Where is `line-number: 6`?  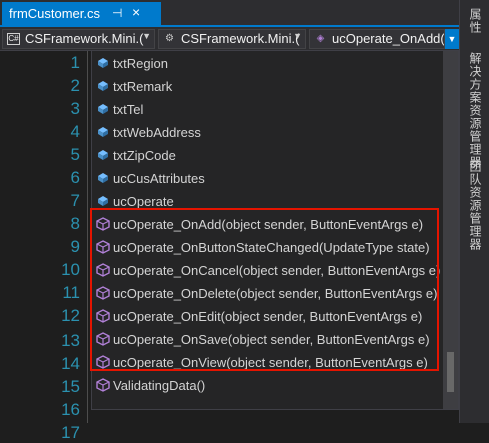
line-number: 6 is located at coordinates (75, 177).